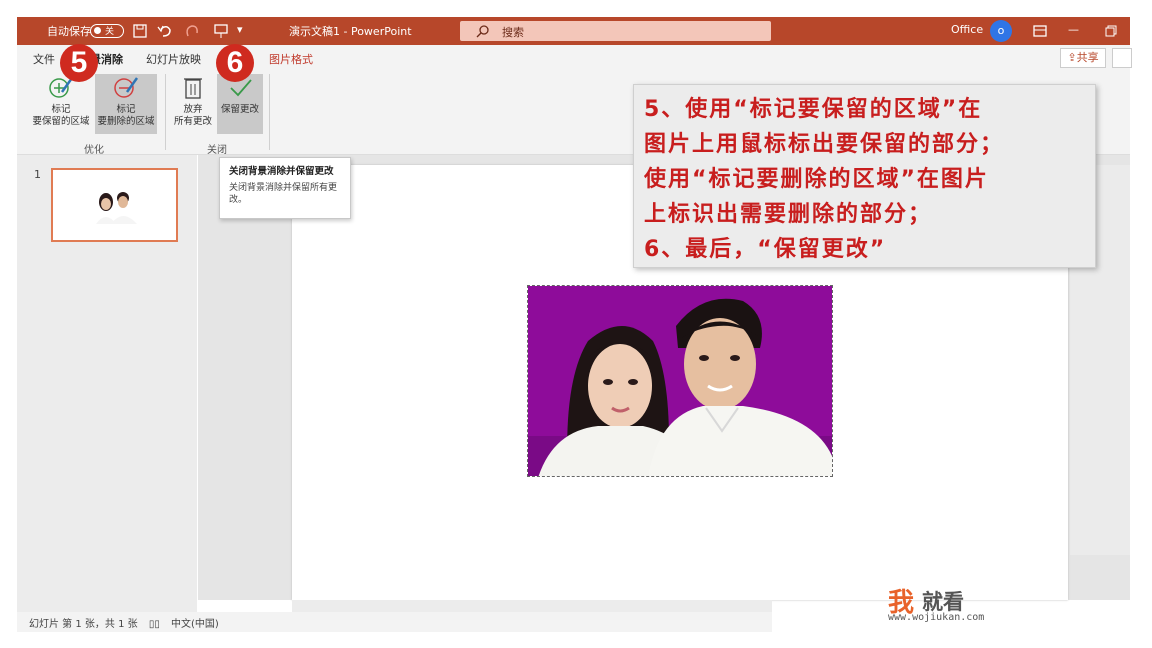  Describe the element at coordinates (240, 29) in the screenshot. I see `qat-customize-icon: ▾` at that location.